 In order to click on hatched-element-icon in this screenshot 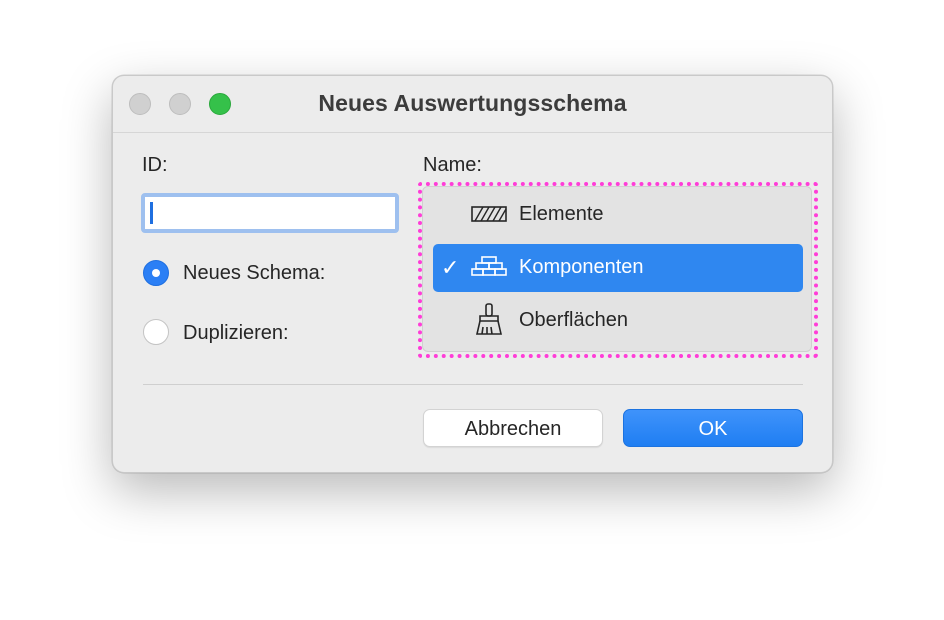, I will do `click(489, 215)`.